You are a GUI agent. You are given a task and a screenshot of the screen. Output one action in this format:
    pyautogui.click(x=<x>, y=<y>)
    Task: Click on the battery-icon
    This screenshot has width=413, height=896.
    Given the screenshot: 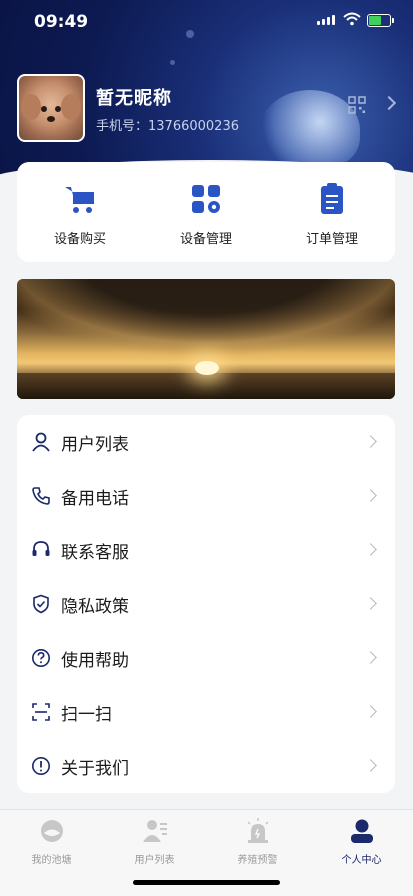 What is the action you would take?
    pyautogui.click(x=380, y=20)
    